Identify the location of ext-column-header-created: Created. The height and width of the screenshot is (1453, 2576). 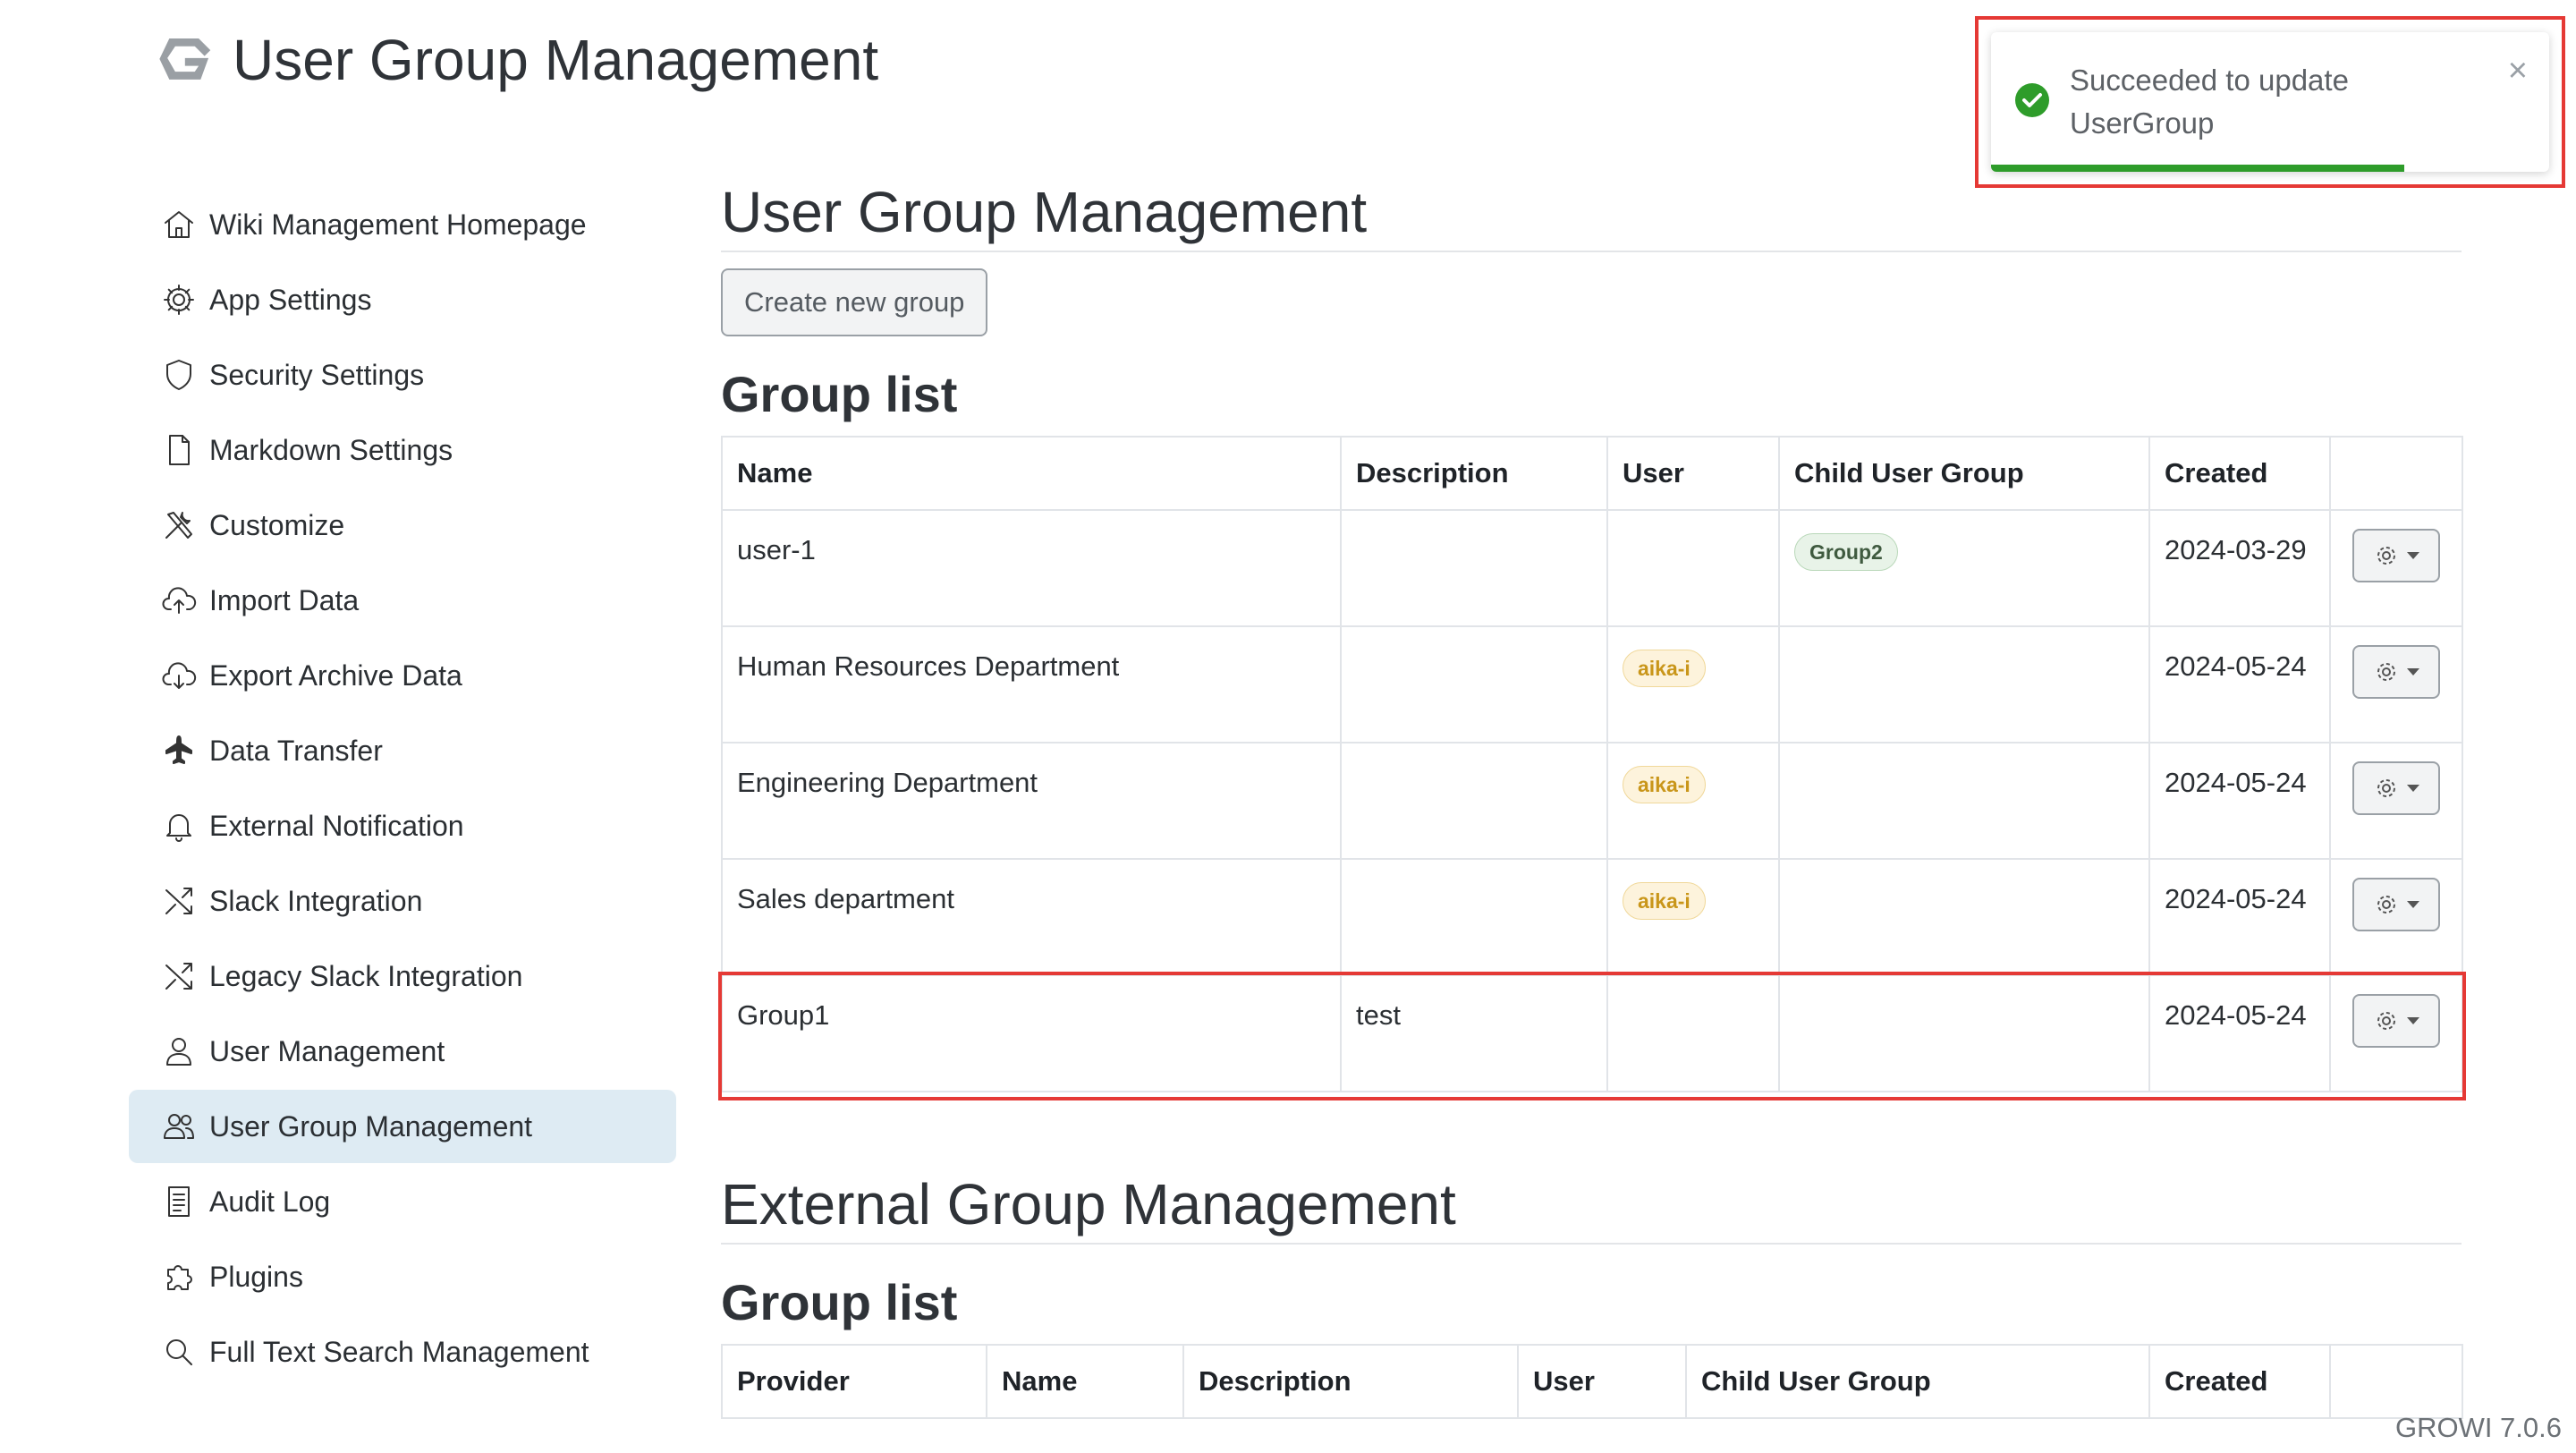
(2239, 1381).